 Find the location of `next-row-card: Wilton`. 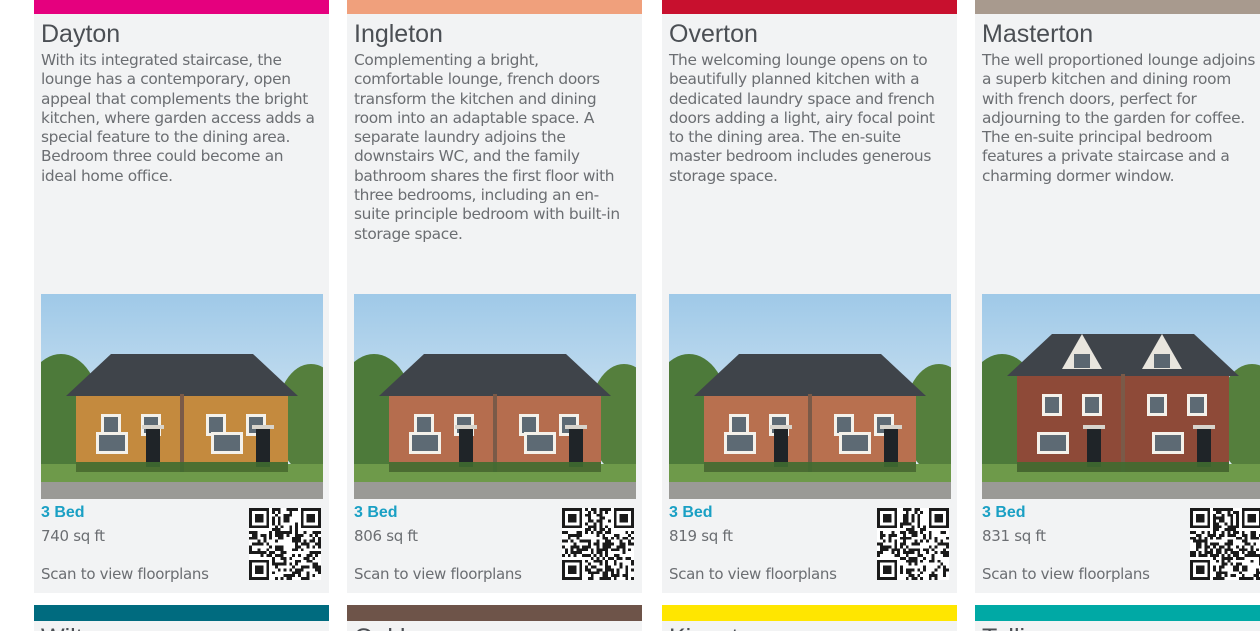

next-row-card: Wilton is located at coordinates (181, 626).